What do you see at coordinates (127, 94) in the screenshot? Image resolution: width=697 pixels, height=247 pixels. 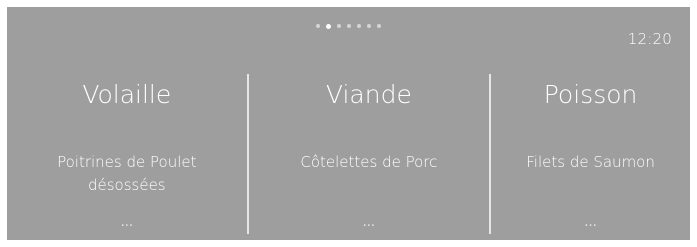 I see `category-title: Volaille` at bounding box center [127, 94].